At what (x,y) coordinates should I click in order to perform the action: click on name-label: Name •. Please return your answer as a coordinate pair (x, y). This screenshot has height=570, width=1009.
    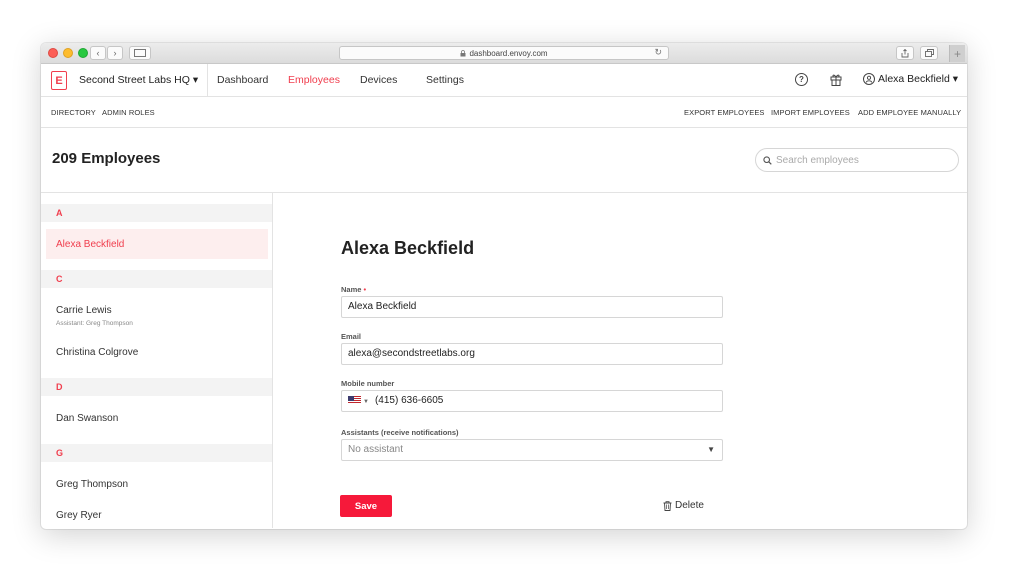
    Looking at the image, I should click on (353, 289).